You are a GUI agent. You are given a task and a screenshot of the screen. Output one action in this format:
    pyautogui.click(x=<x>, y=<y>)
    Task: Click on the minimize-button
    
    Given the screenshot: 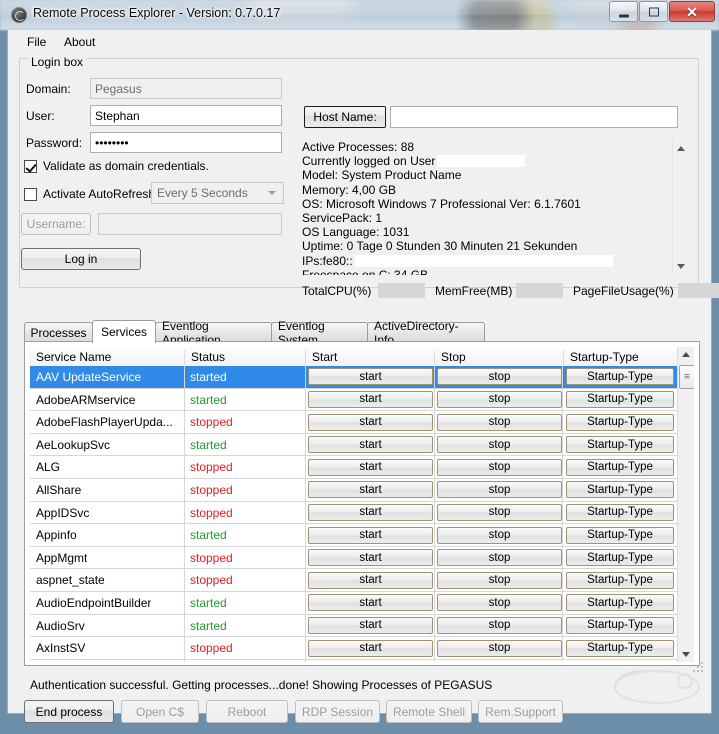 What is the action you would take?
    pyautogui.click(x=623, y=11)
    